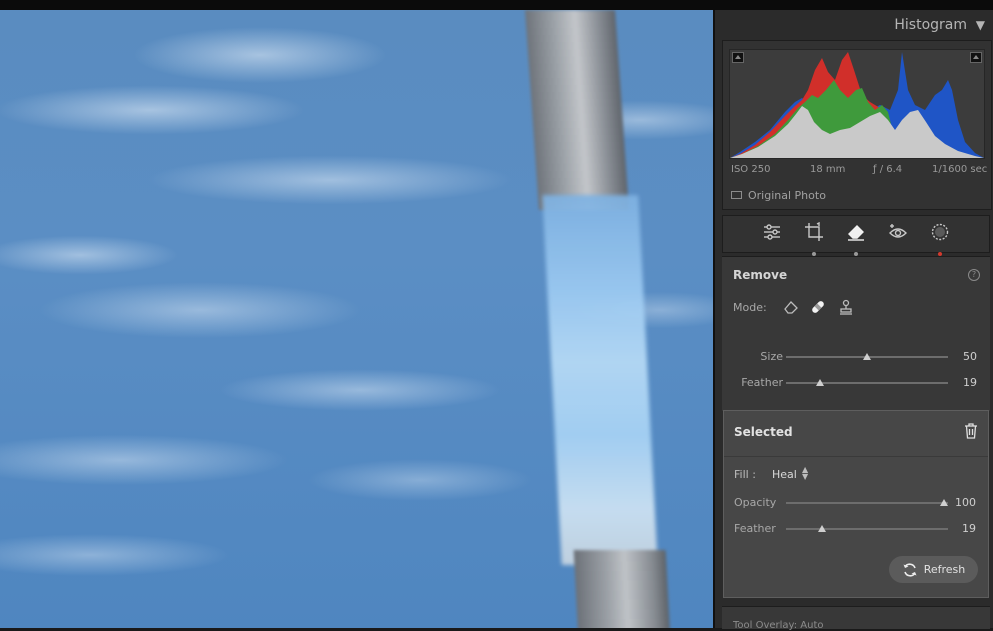  Describe the element at coordinates (888, 169) in the screenshot. I see `aperture-readout: ƒ / 6.4` at that location.